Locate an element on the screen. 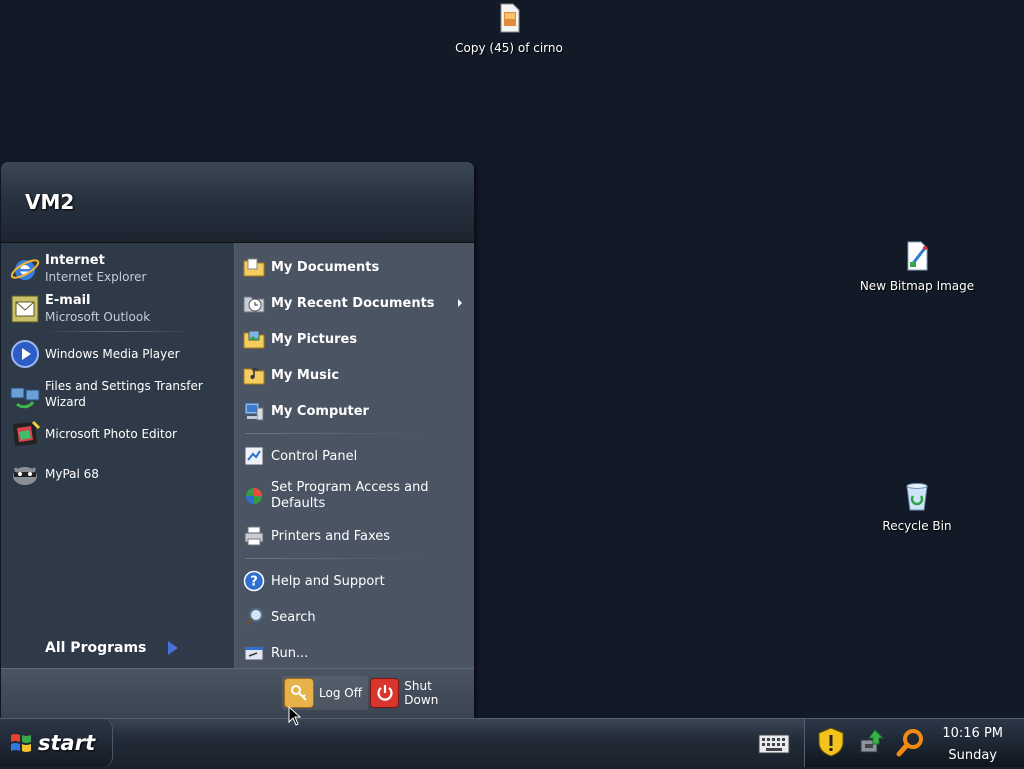  set-program-access-label-line1: Set Program Access and is located at coordinates (350, 487).